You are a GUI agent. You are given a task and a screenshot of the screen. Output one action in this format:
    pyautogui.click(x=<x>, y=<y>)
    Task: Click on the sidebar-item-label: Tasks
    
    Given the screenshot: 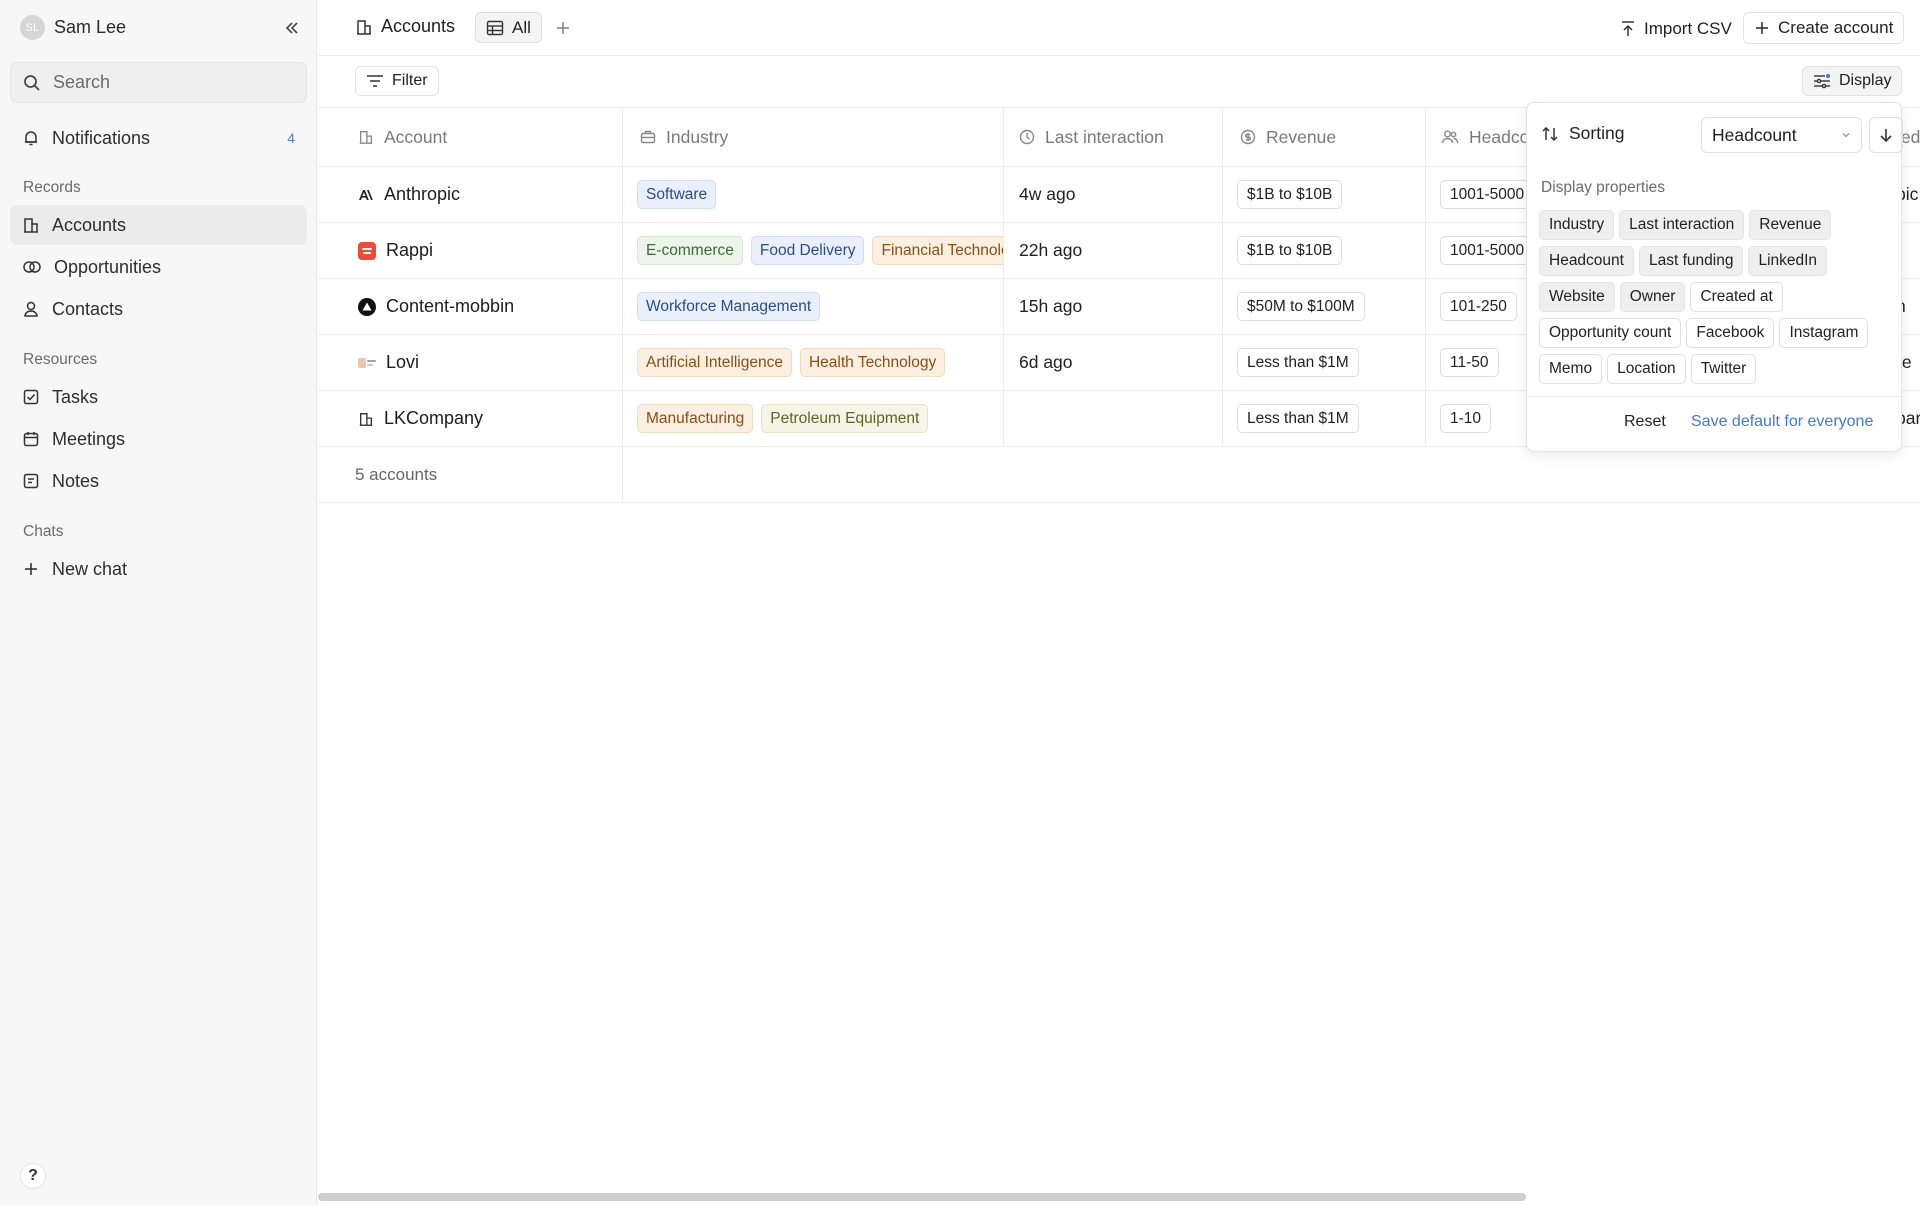 What is the action you would take?
    pyautogui.click(x=75, y=396)
    